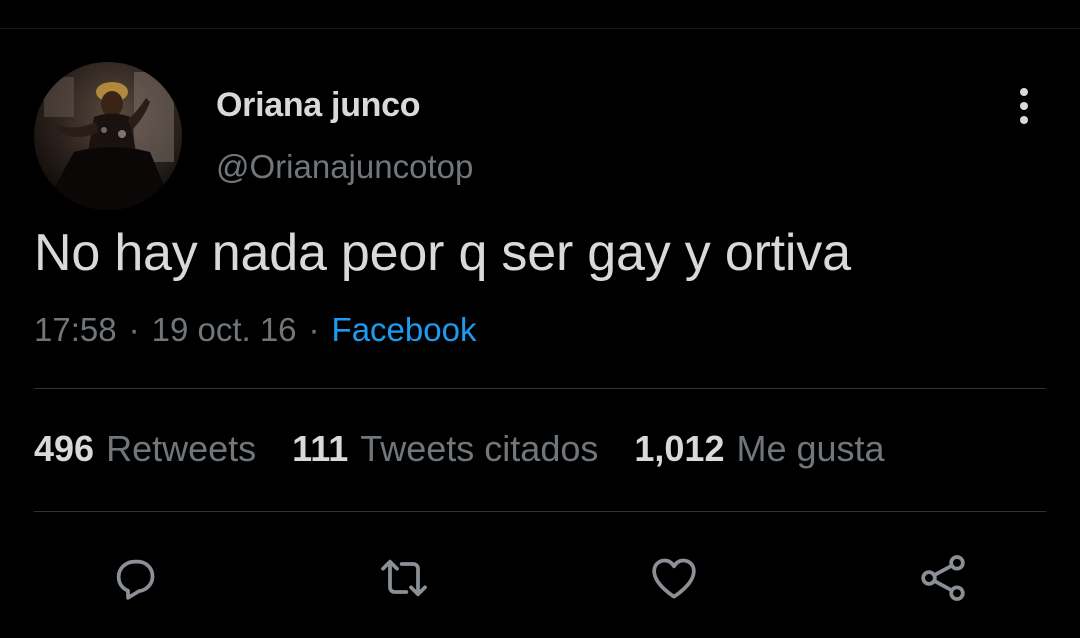  Describe the element at coordinates (442, 253) in the screenshot. I see `tweet-text: No hay nada peor q ser gay y ortiva` at that location.